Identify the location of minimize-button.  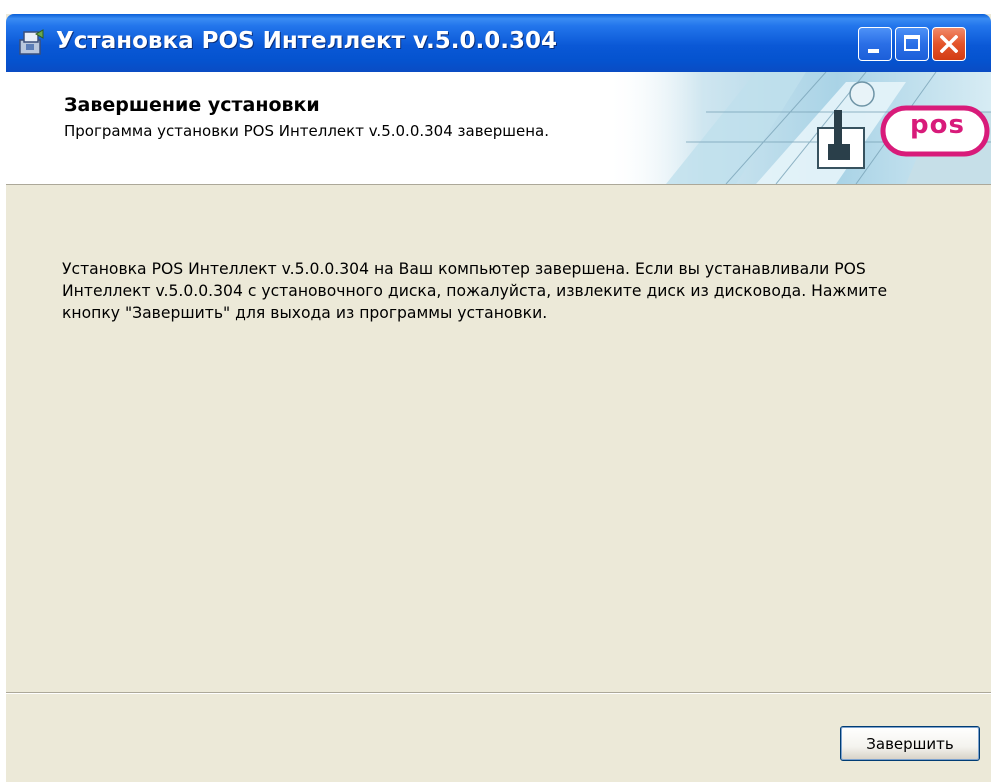
(875, 44).